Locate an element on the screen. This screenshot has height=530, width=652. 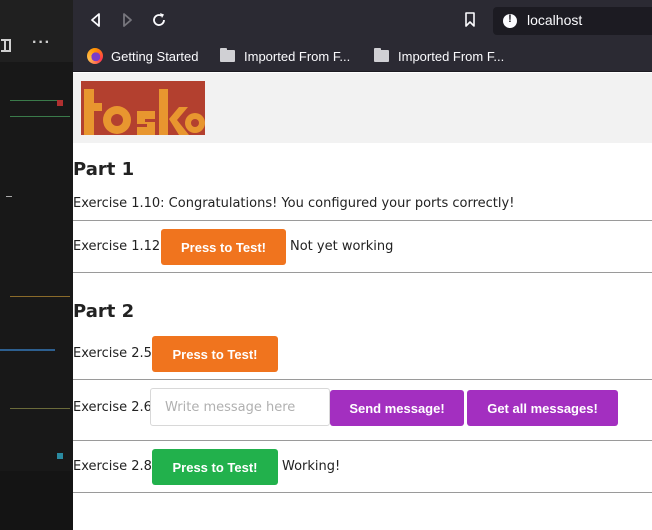
exercise-1-12-status: Not yet working is located at coordinates (342, 246).